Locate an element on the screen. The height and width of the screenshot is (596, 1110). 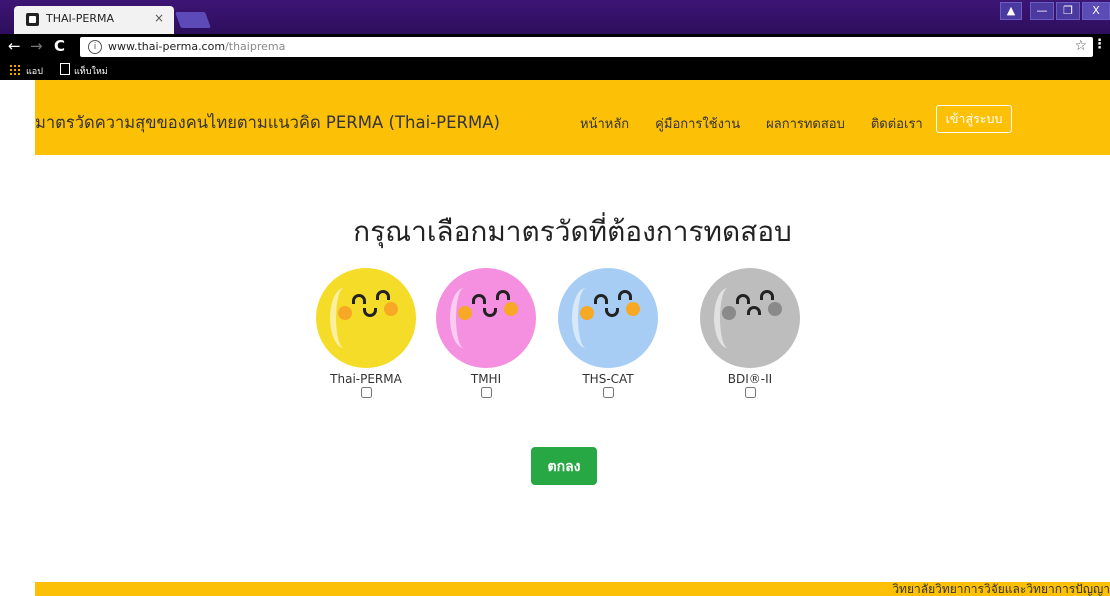
minimize-button: — is located at coordinates (1042, 11).